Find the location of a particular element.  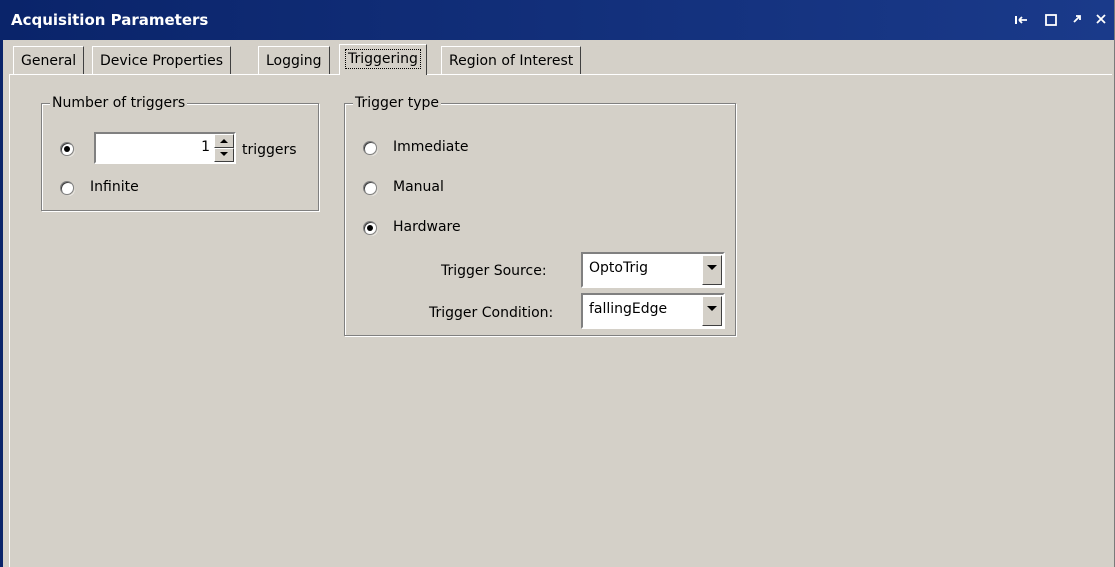

trigger-condition-select: fallingEdge is located at coordinates (653, 311).